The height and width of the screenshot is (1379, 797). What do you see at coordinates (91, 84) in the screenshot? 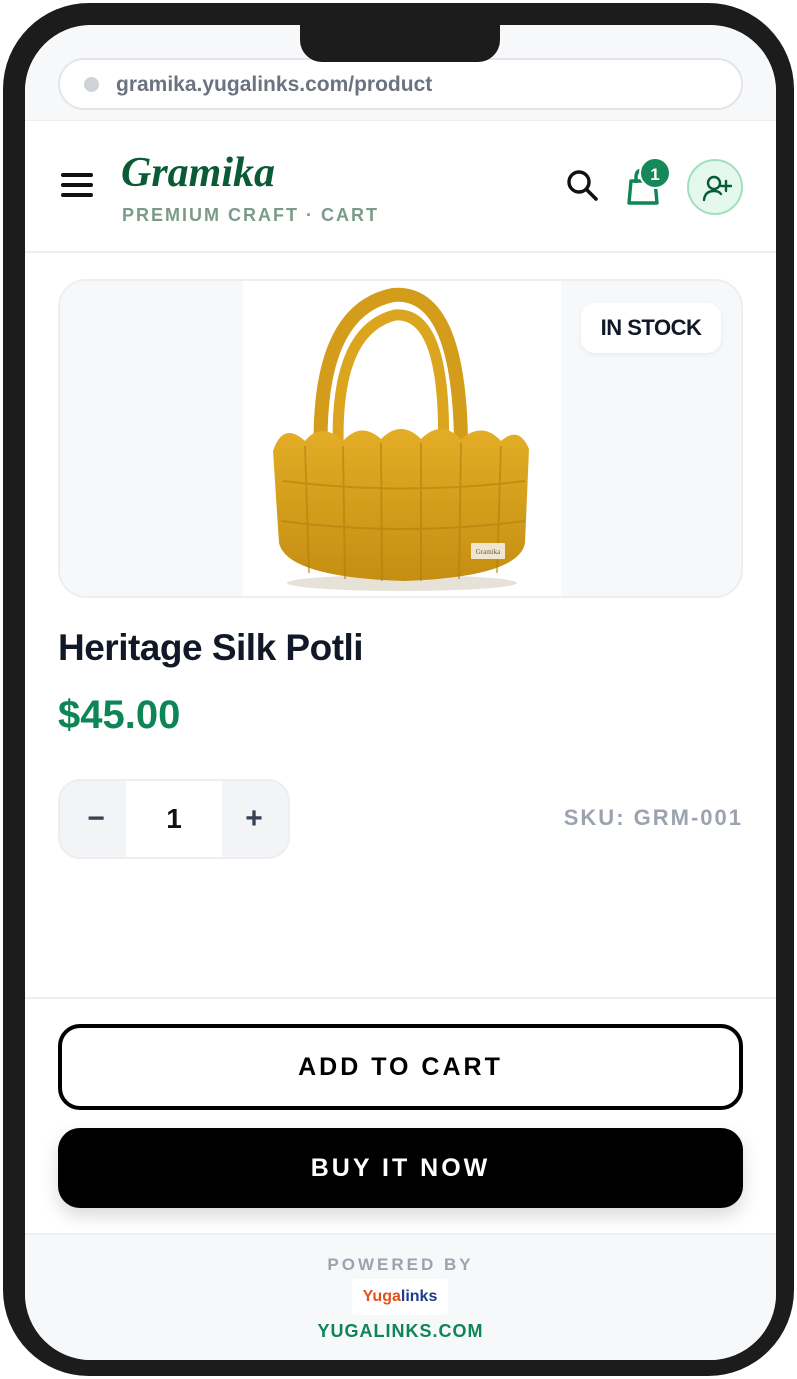
I see `site-status-icon` at bounding box center [91, 84].